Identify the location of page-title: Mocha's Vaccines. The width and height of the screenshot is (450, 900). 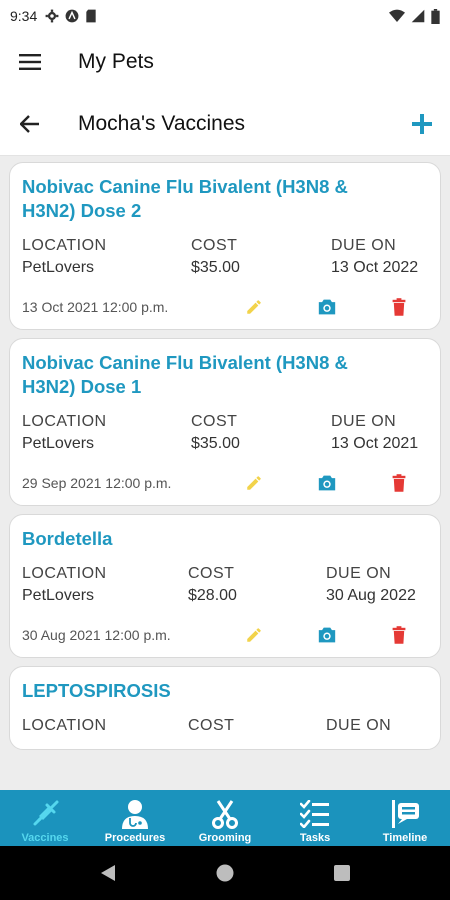
(162, 123).